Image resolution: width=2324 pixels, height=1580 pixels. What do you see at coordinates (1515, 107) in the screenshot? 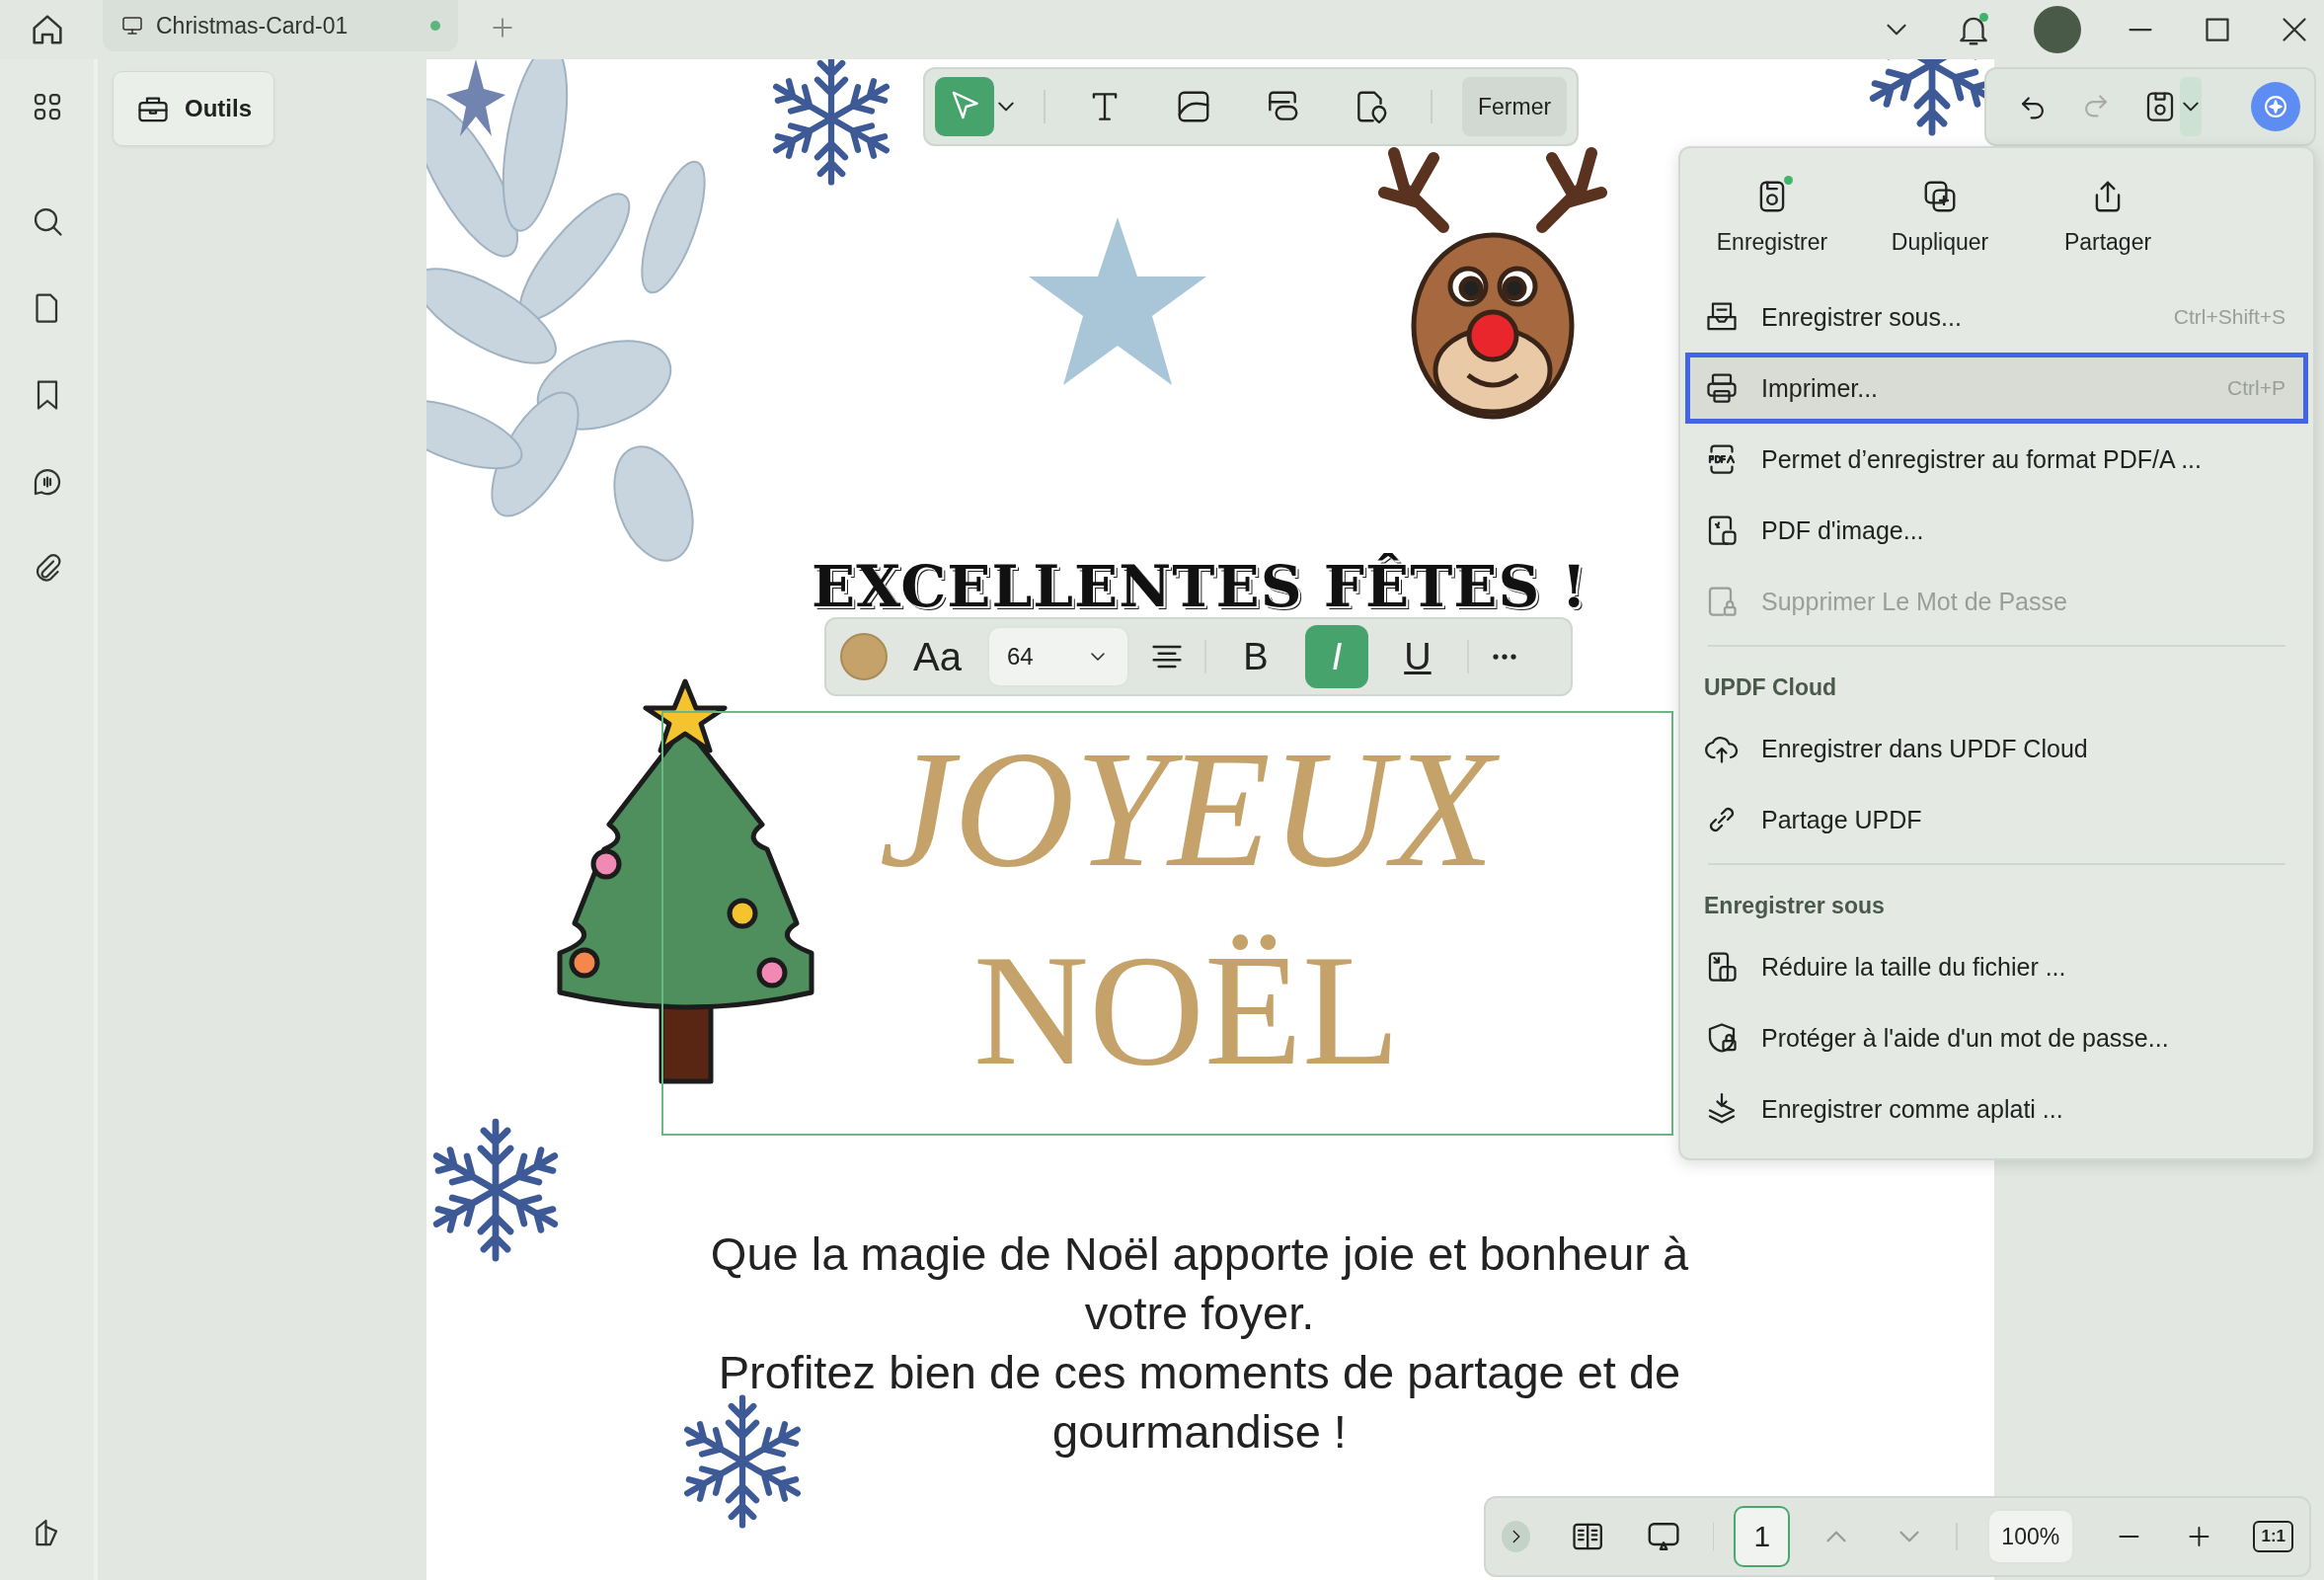
I see `close-edit-button: Fermer` at bounding box center [1515, 107].